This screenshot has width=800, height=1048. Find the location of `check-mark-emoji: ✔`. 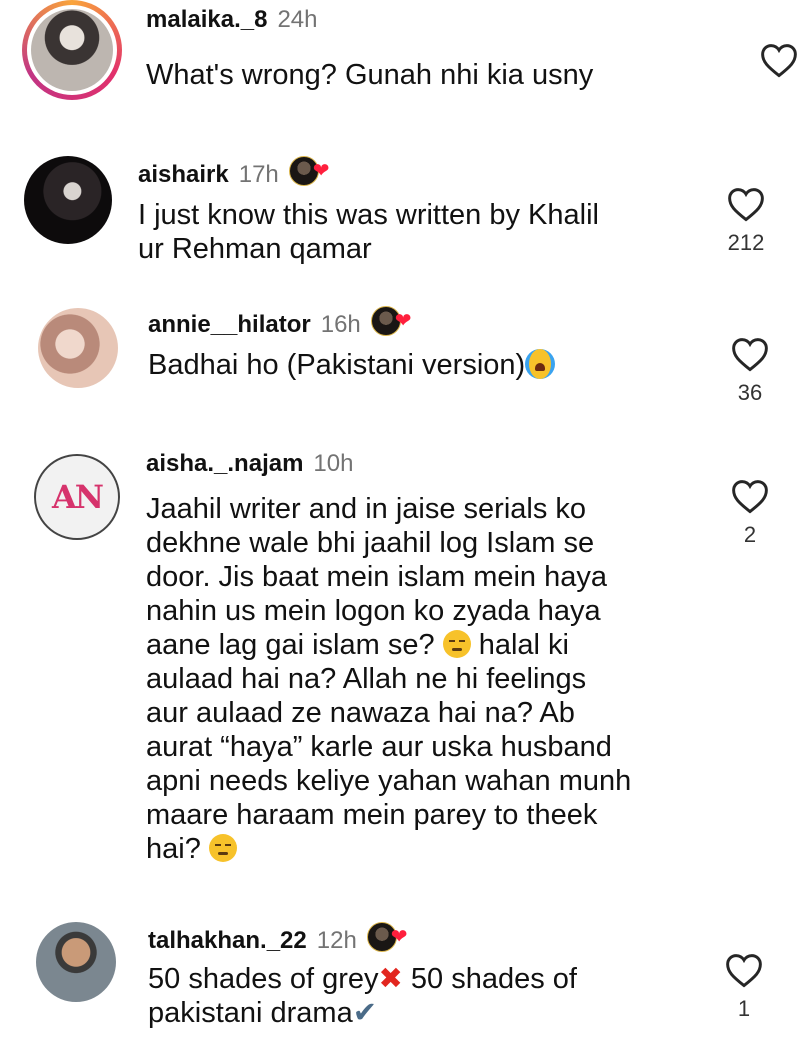

check-mark-emoji: ✔ is located at coordinates (365, 1013).